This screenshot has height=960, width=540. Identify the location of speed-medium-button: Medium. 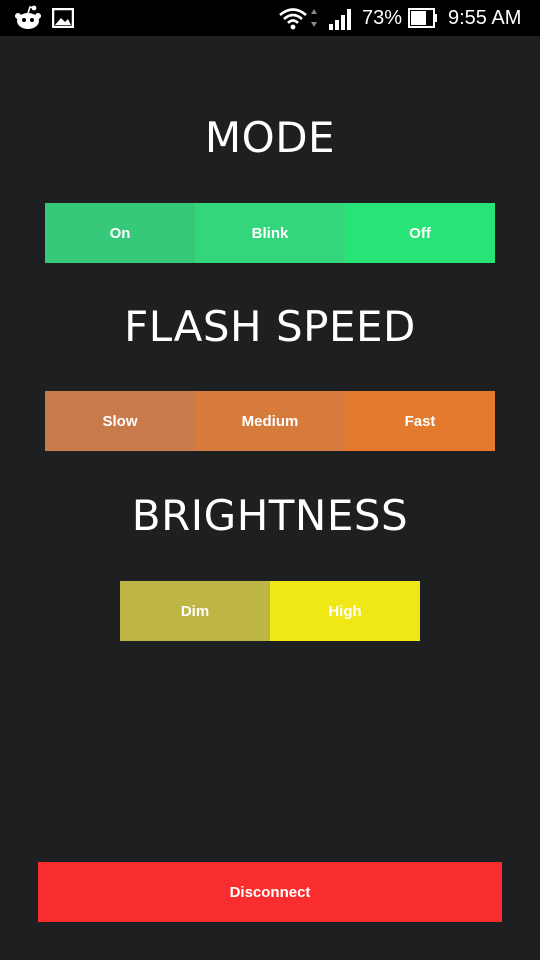
(270, 421).